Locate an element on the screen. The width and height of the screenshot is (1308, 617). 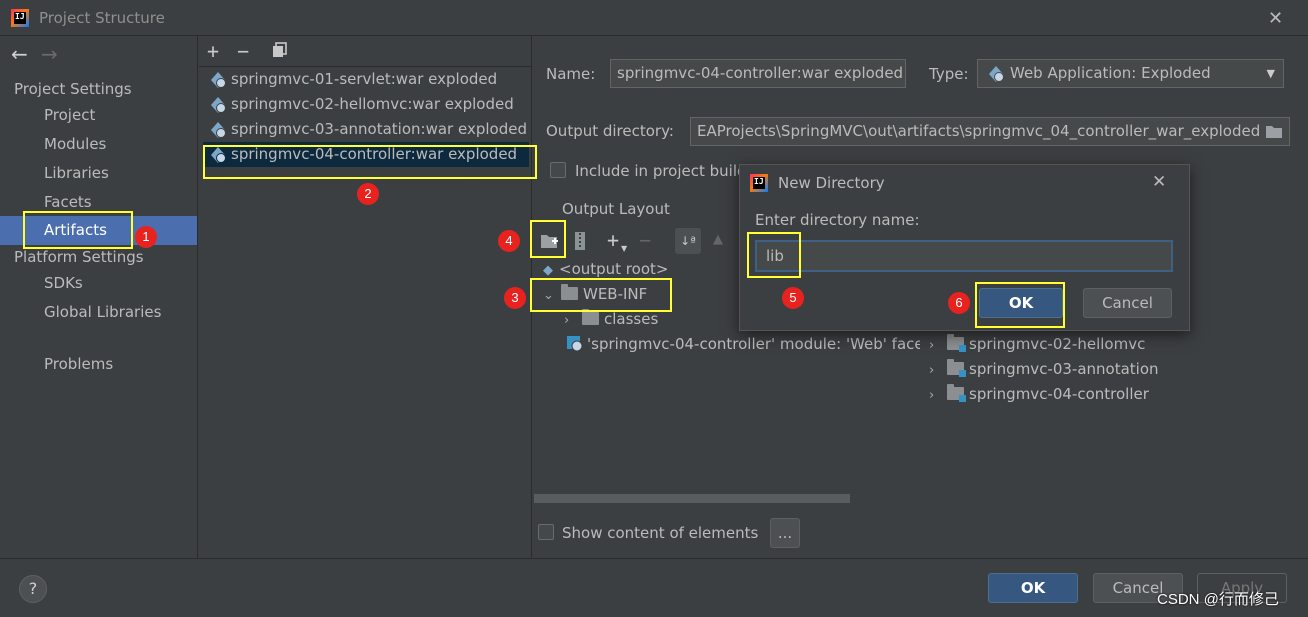
output-directory-label: Output directory: is located at coordinates (610, 131).